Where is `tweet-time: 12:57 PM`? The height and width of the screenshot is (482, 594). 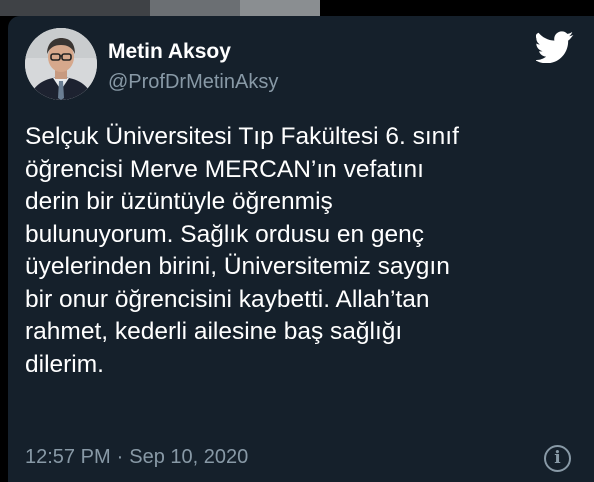
tweet-time: 12:57 PM is located at coordinates (68, 457).